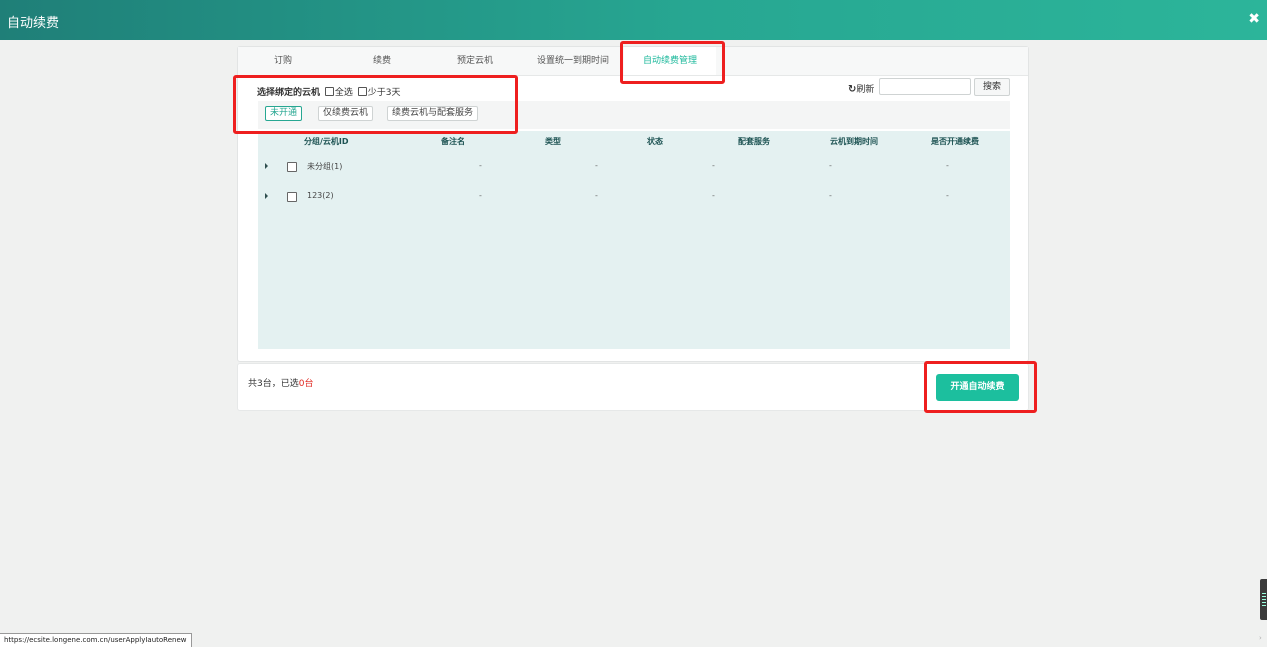  I want to click on tab-reserve: 预定云机, so click(475, 61).